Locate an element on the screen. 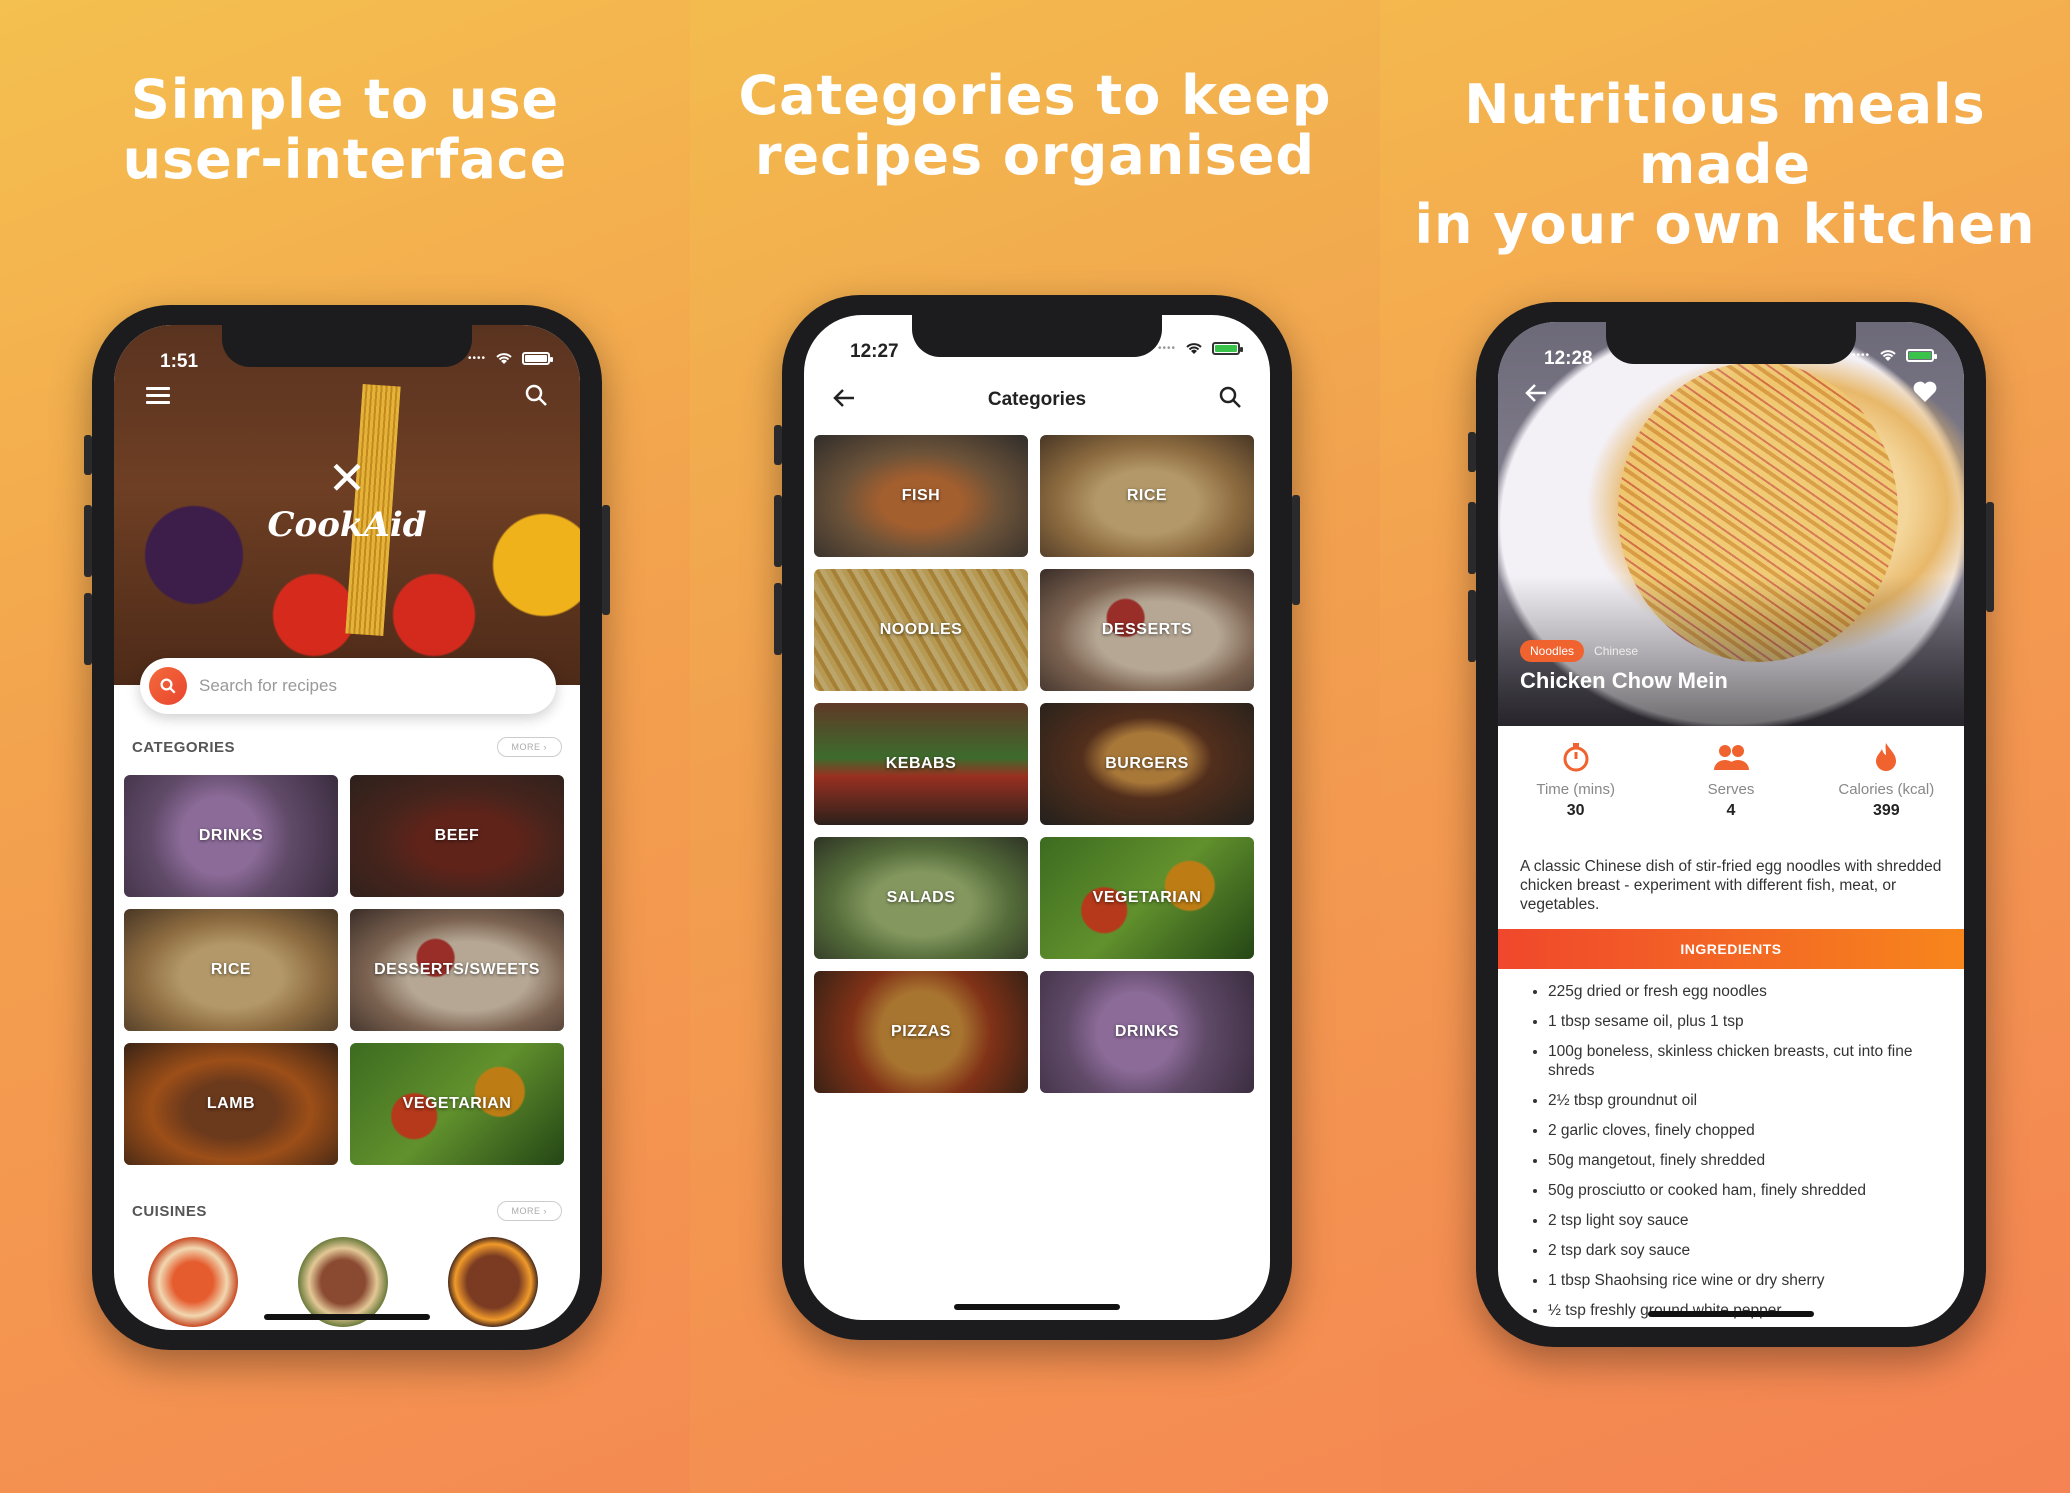 This screenshot has height=1493, width=2070. category-tile: FISH is located at coordinates (921, 496).